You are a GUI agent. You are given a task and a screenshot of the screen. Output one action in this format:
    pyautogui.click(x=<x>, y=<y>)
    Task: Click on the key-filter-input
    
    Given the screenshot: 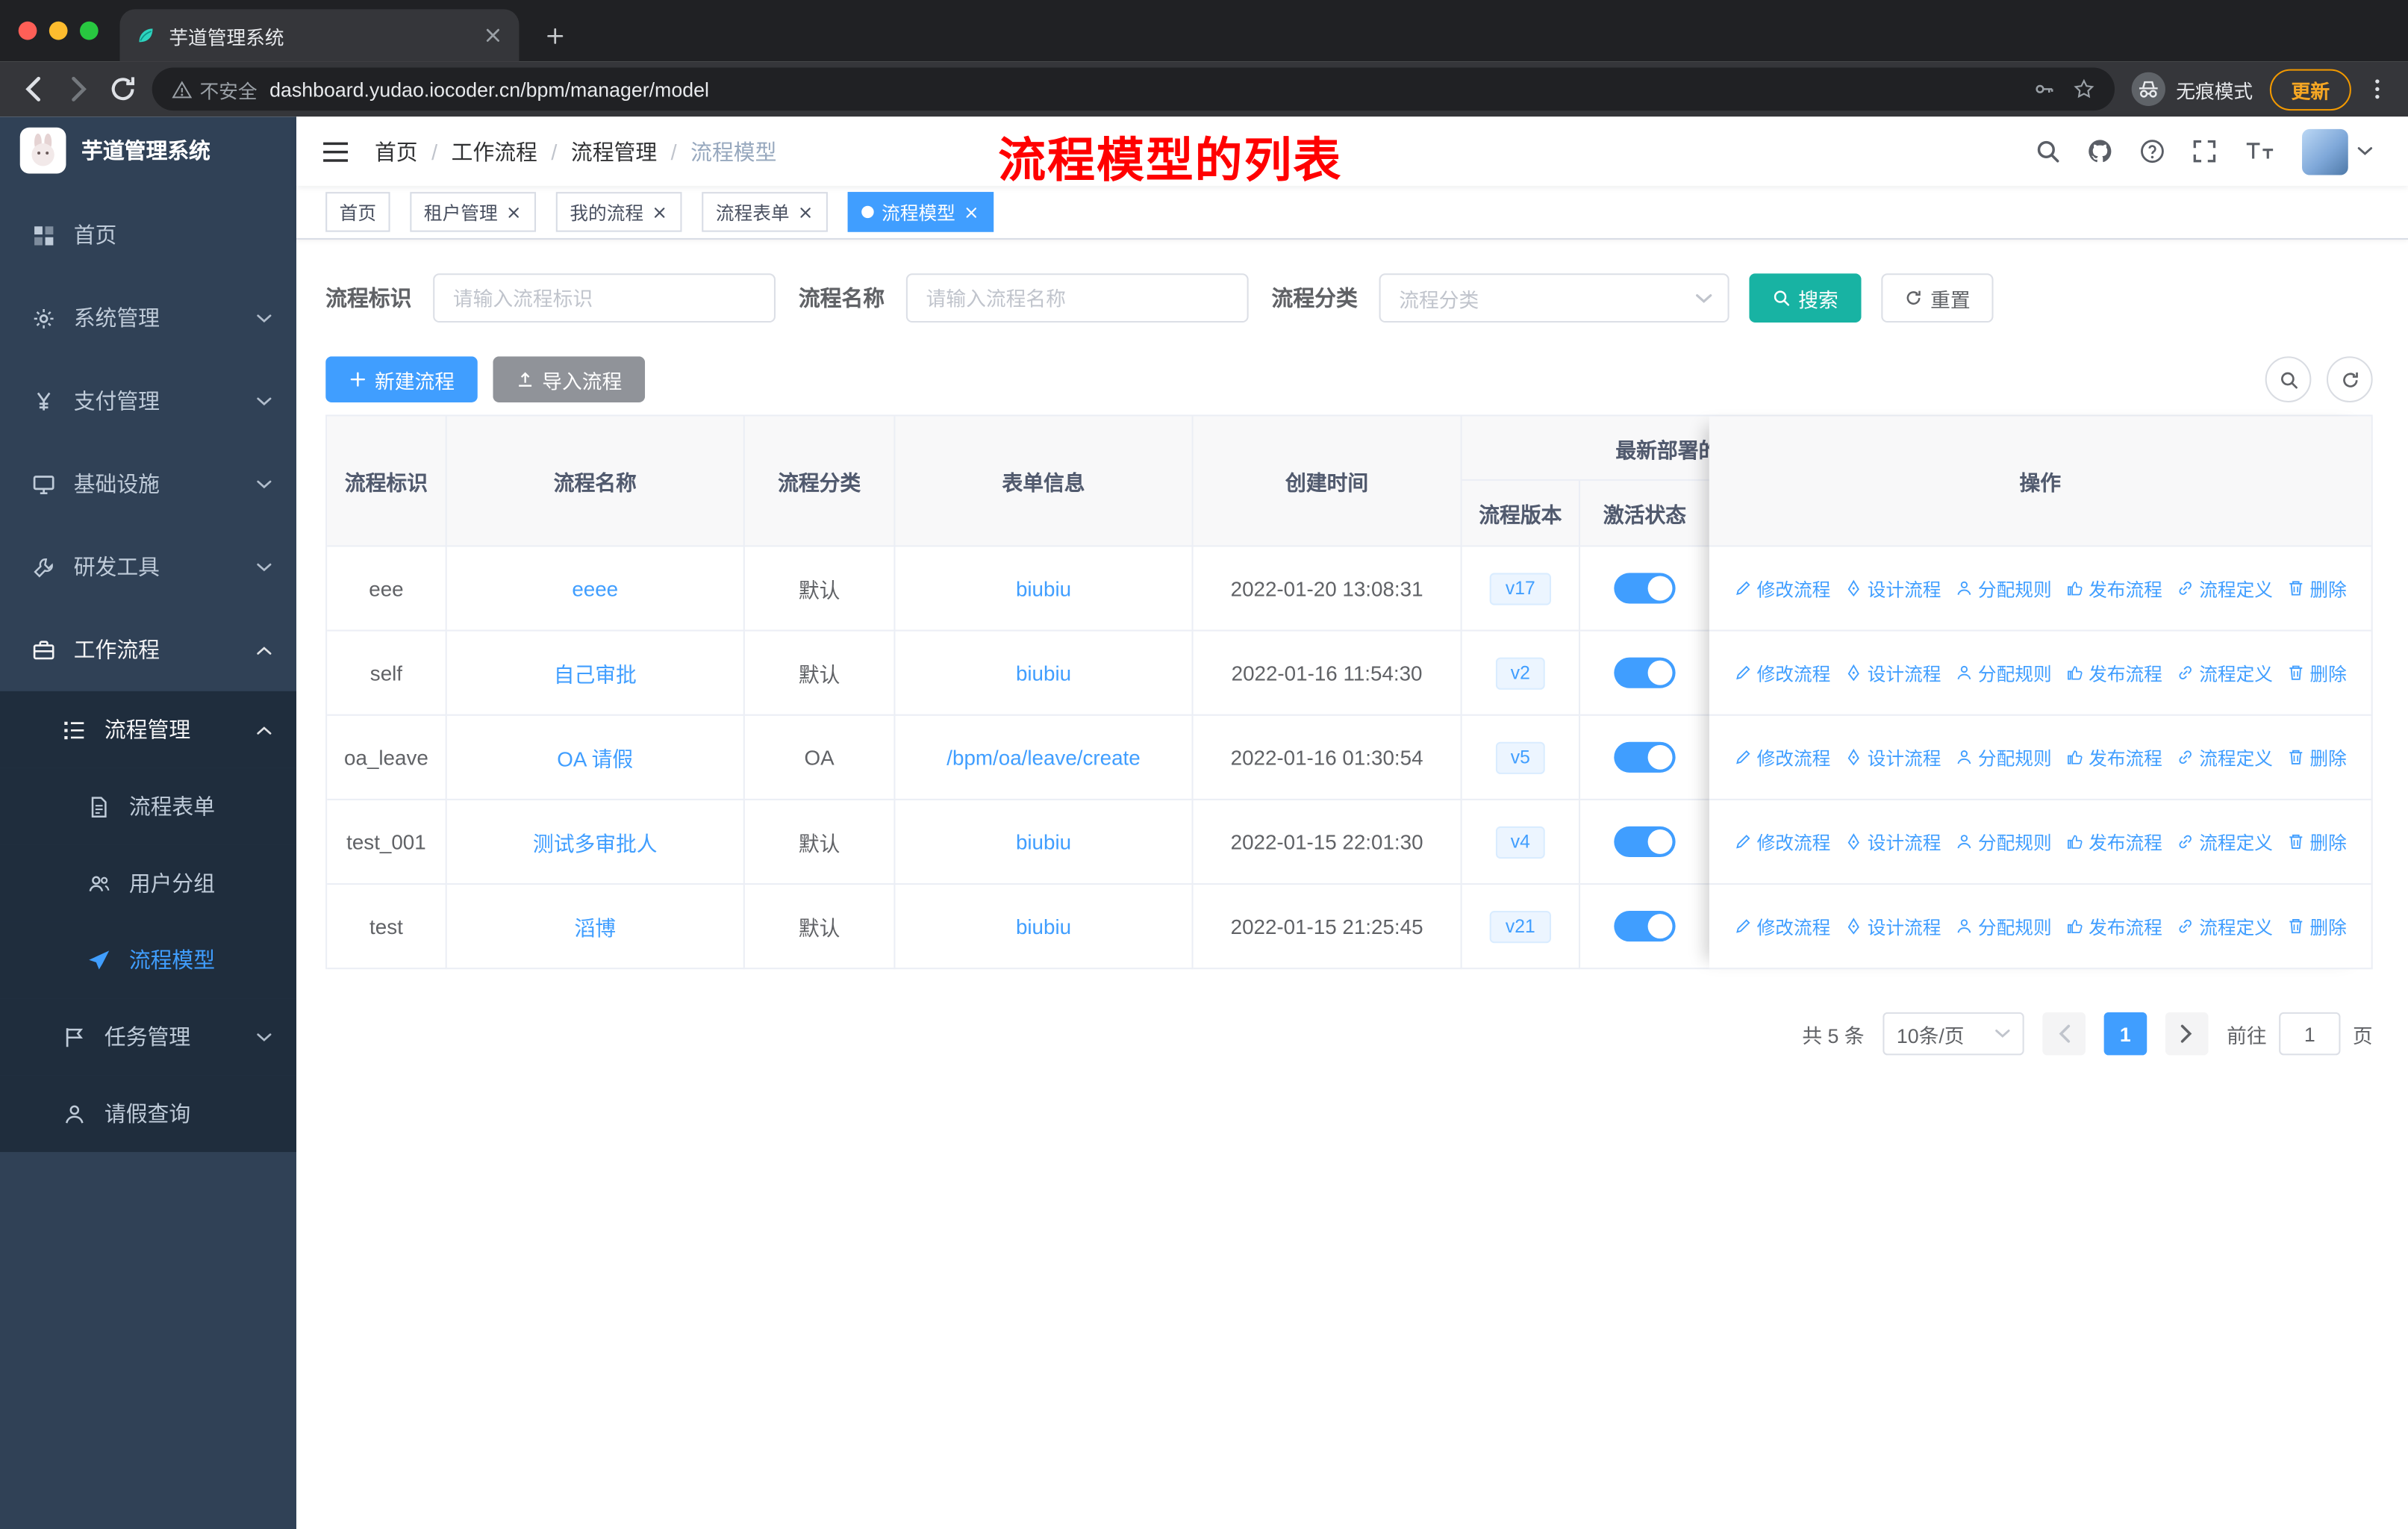 What is the action you would take?
    pyautogui.click(x=604, y=298)
    